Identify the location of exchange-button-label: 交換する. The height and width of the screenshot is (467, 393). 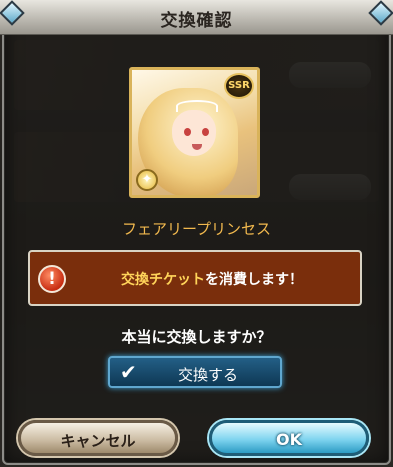
(207, 375).